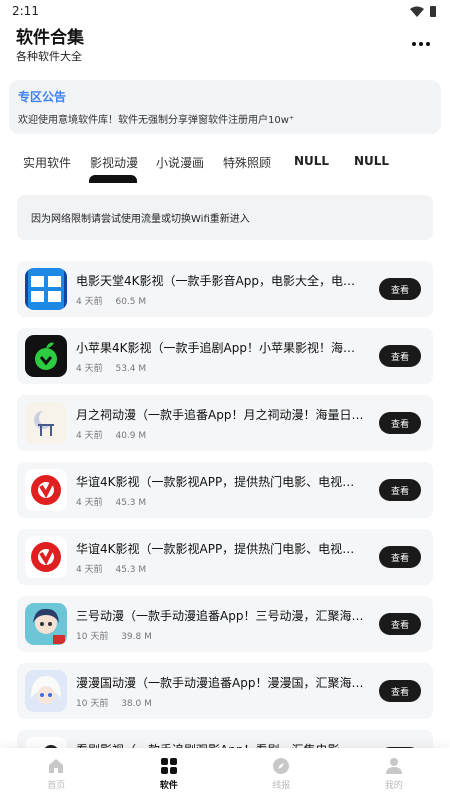 The image size is (450, 800). I want to click on nav-profile: 我的, so click(394, 774).